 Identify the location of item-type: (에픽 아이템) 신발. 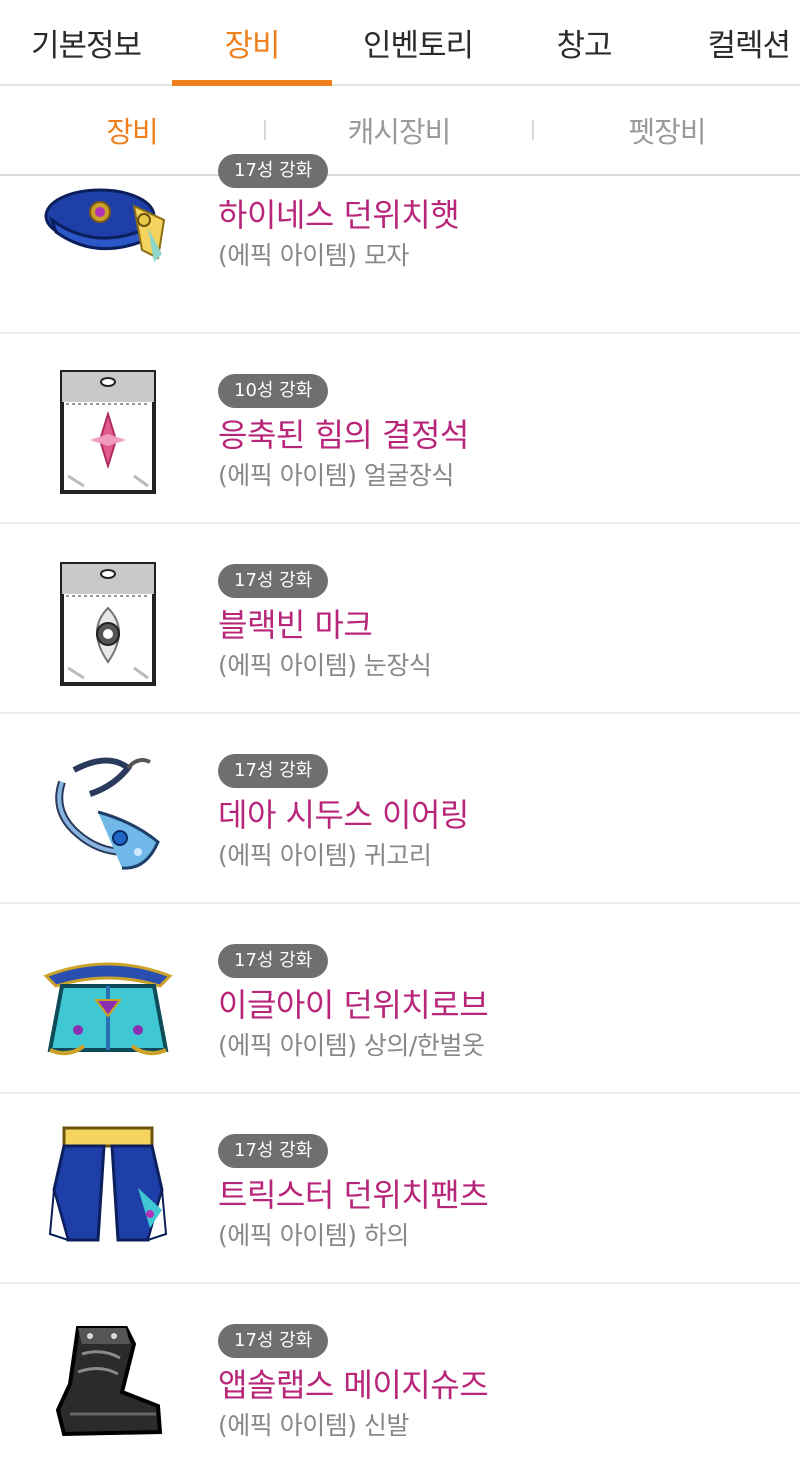
(313, 1425).